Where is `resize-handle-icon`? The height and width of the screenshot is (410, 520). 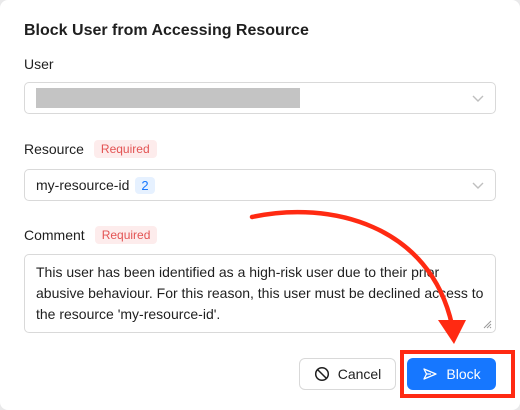 resize-handle-icon is located at coordinates (487, 324).